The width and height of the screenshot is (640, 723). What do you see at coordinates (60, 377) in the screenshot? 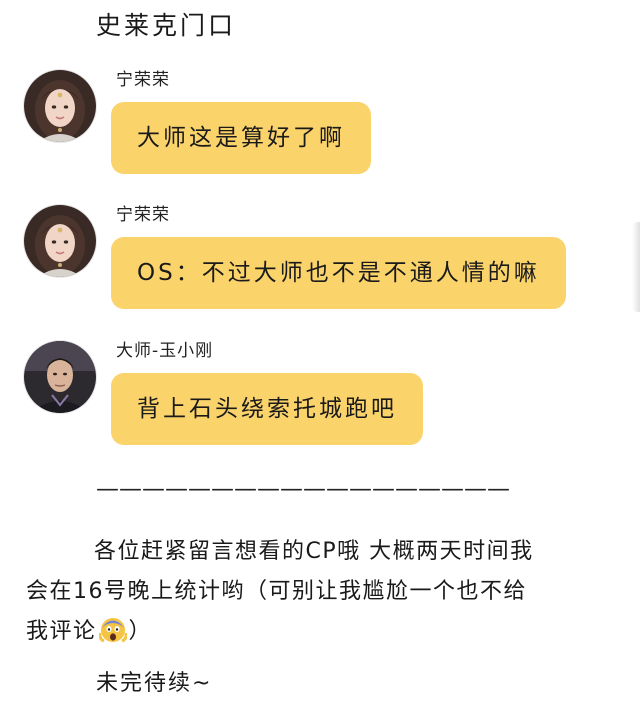
I see `male-avatar-icon` at bounding box center [60, 377].